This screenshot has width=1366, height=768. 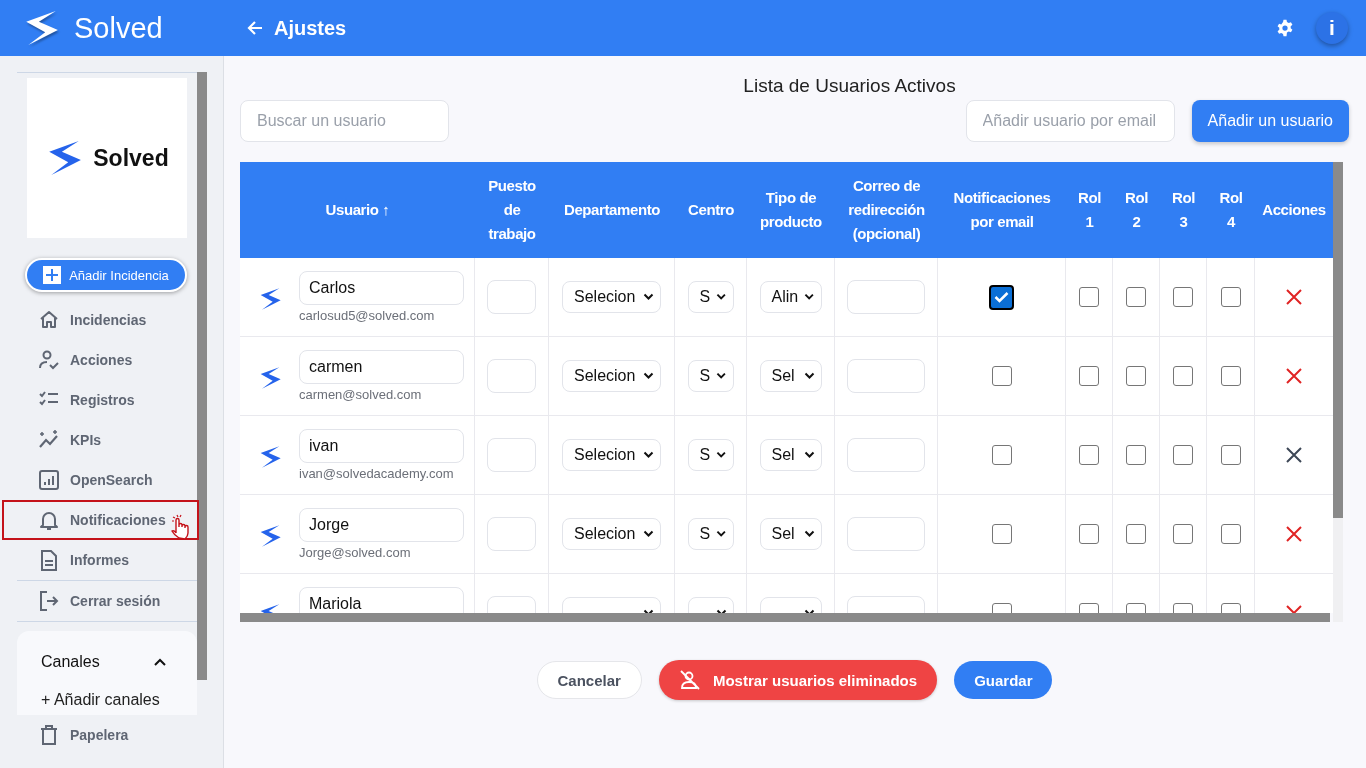 I want to click on show-deleted-button: Mostrar usuarios eliminados, so click(x=798, y=680).